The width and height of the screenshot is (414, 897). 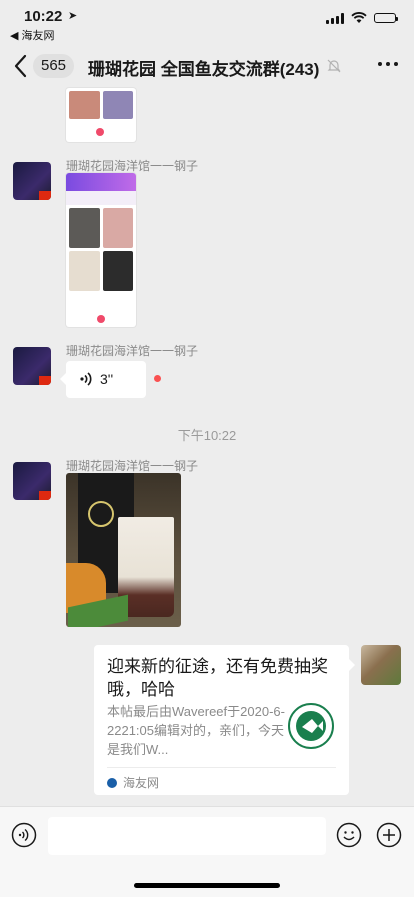 I want to click on muted-bell-icon, so click(x=334, y=66).